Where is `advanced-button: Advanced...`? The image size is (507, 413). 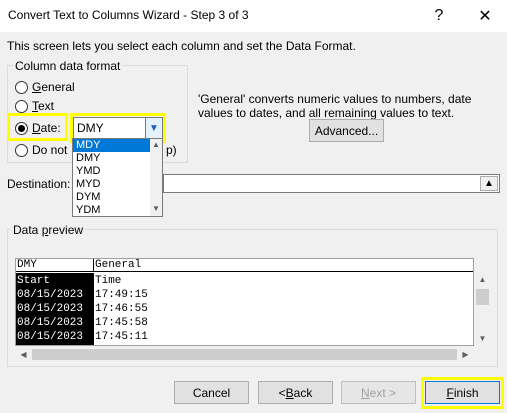
advanced-button: Advanced... is located at coordinates (346, 130).